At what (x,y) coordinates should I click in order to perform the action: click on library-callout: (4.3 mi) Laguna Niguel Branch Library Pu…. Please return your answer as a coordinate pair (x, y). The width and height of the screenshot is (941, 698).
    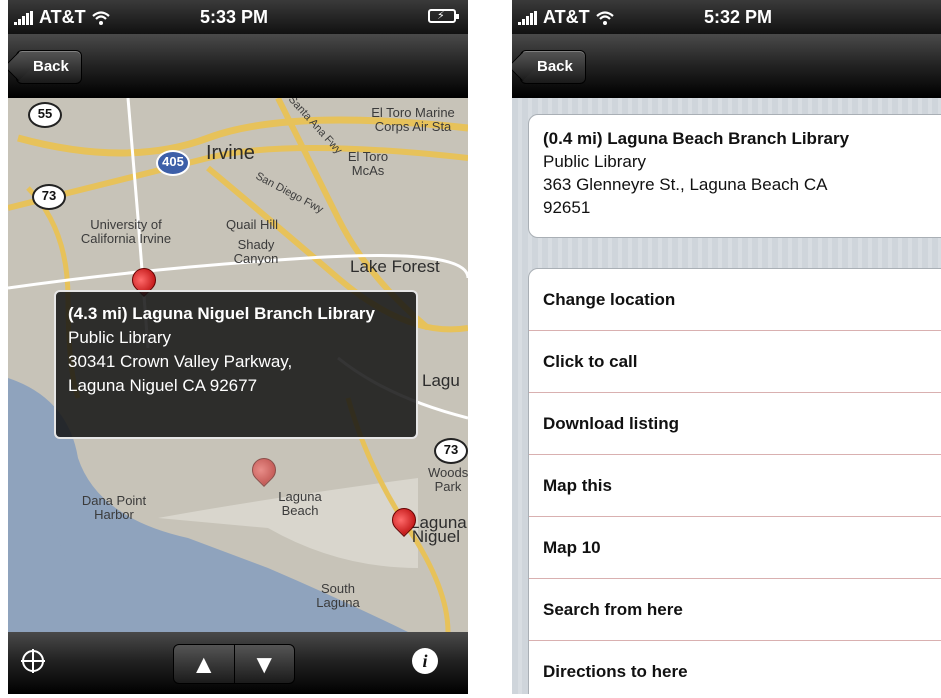
    Looking at the image, I should click on (236, 364).